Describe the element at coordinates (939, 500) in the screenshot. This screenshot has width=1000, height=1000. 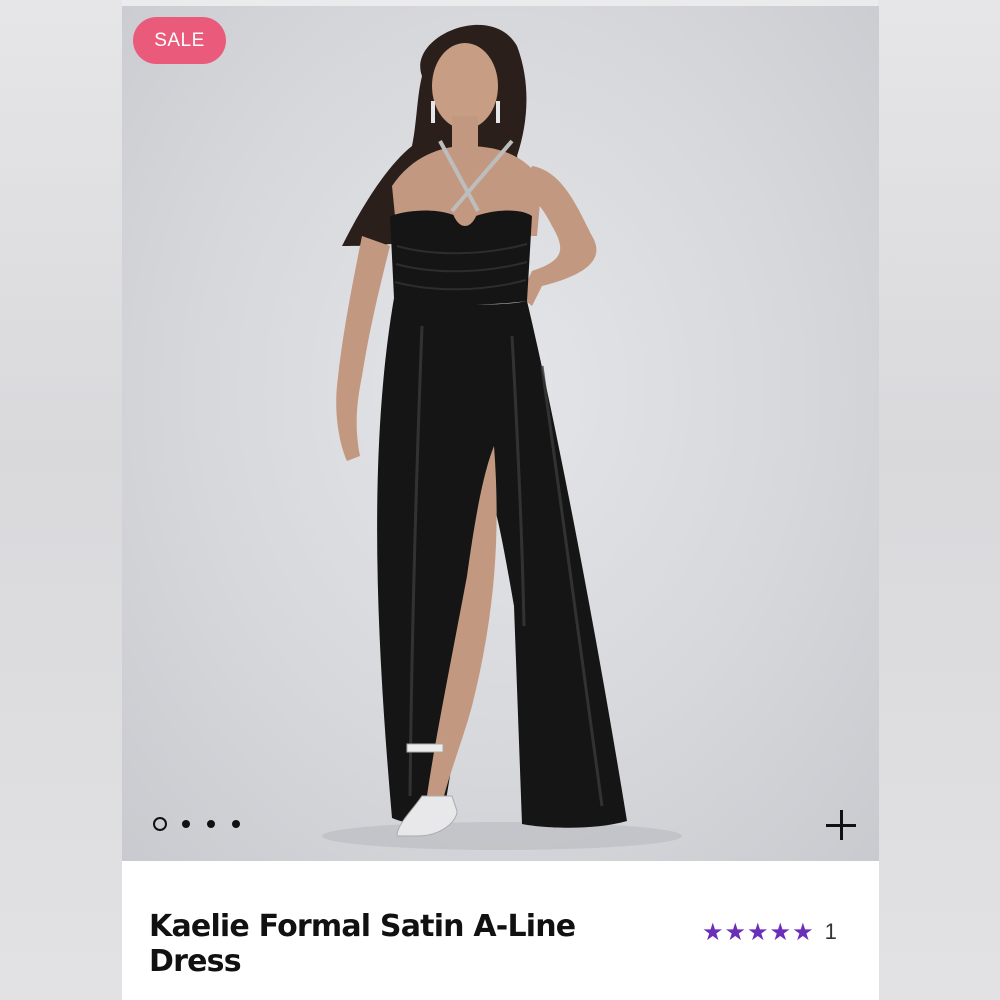
I see `background-right` at that location.